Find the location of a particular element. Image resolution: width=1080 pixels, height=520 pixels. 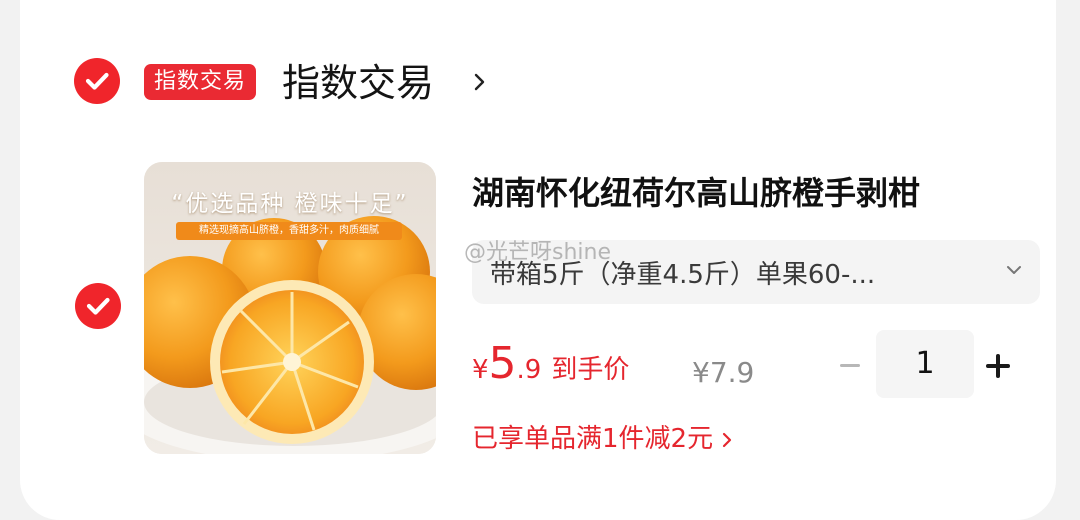

price-decimal: .9 is located at coordinates (529, 370).